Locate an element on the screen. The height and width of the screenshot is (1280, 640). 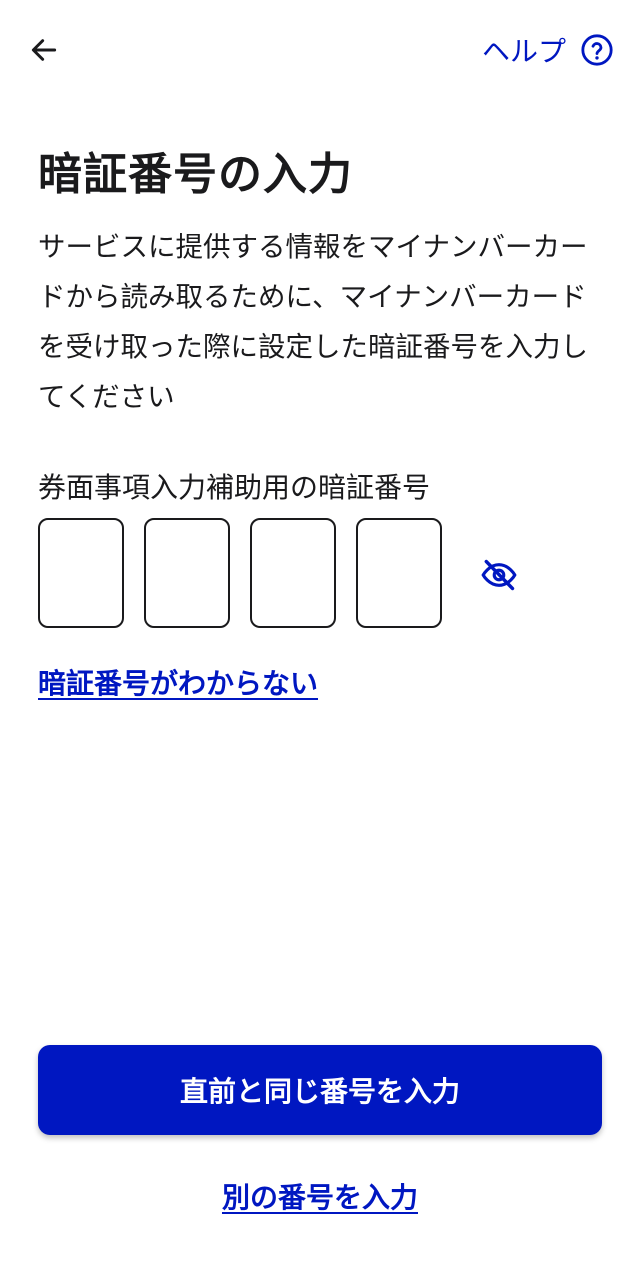
pin-visibility-toggle is located at coordinates (499, 575).